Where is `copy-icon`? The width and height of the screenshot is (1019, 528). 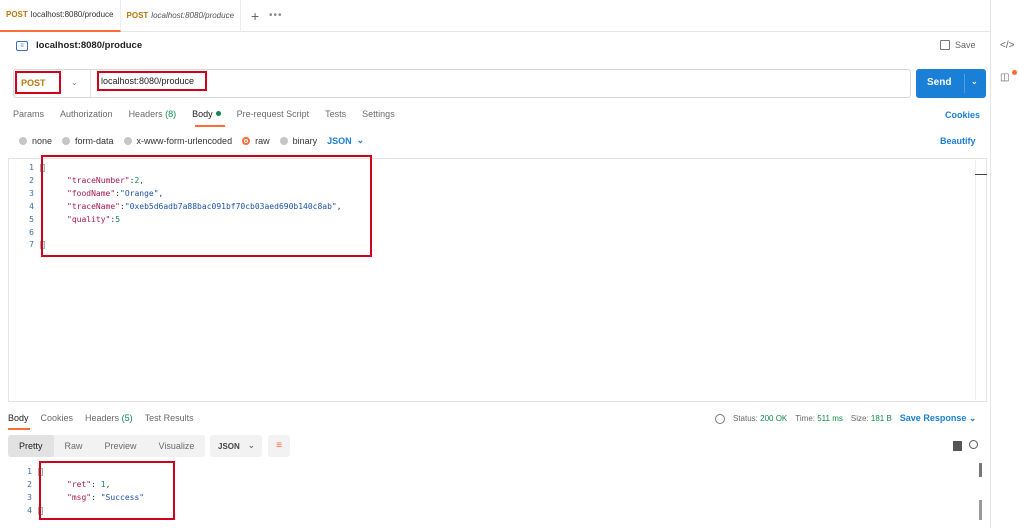
copy-icon is located at coordinates (957, 446).